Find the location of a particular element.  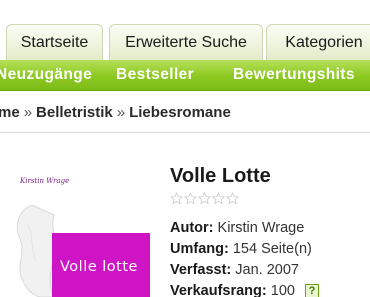

divider is located at coordinates (185, 132).